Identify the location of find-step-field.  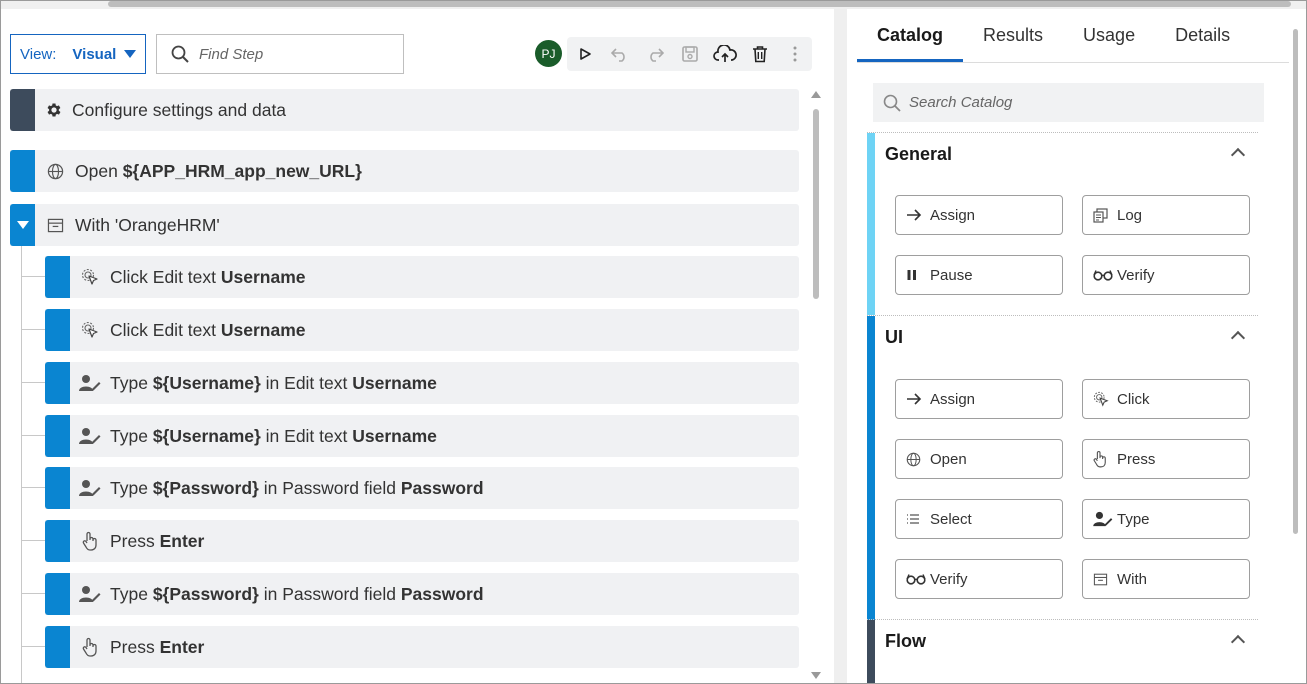
(280, 54).